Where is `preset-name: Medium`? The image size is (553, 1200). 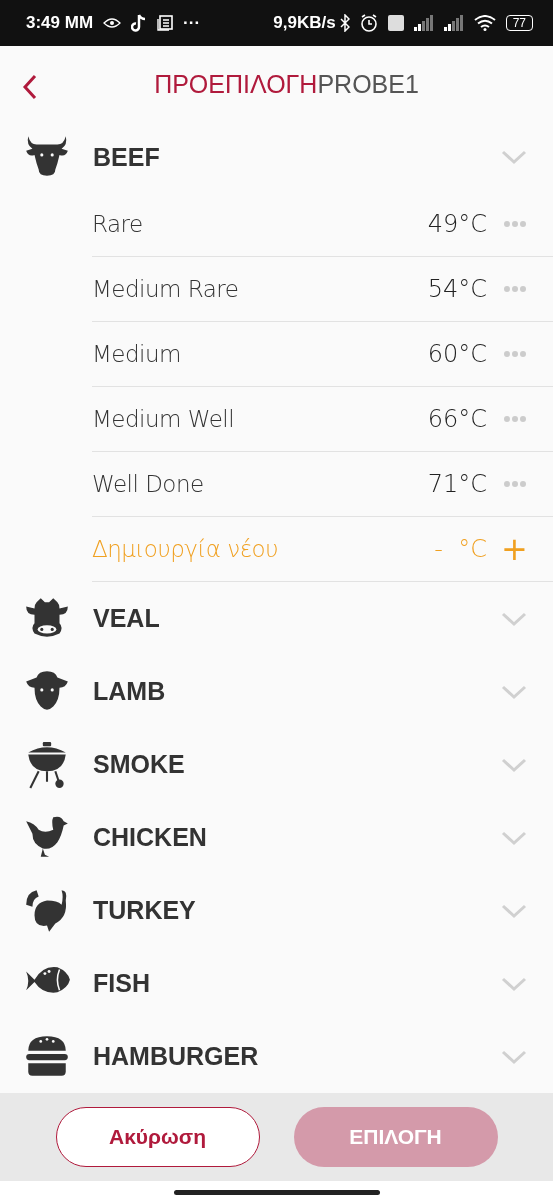
preset-name: Medium is located at coordinates (260, 354).